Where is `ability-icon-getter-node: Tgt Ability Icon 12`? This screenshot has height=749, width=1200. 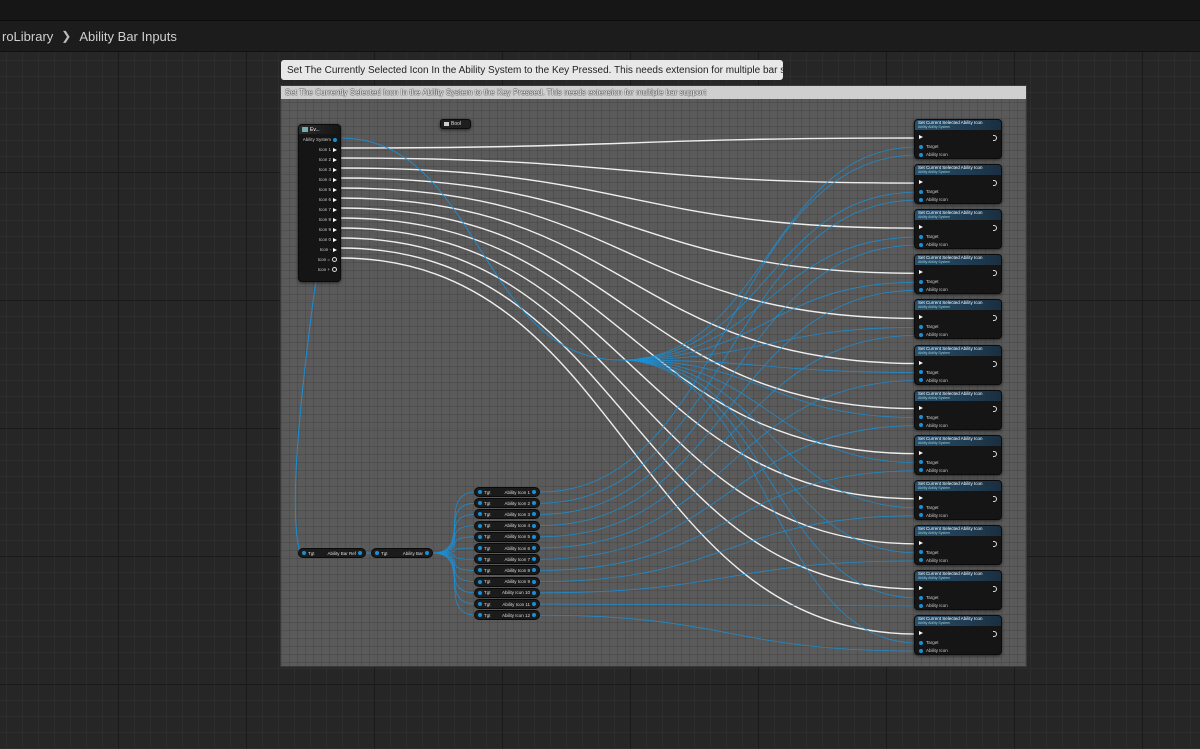 ability-icon-getter-node: Tgt Ability Icon 12 is located at coordinates (507, 615).